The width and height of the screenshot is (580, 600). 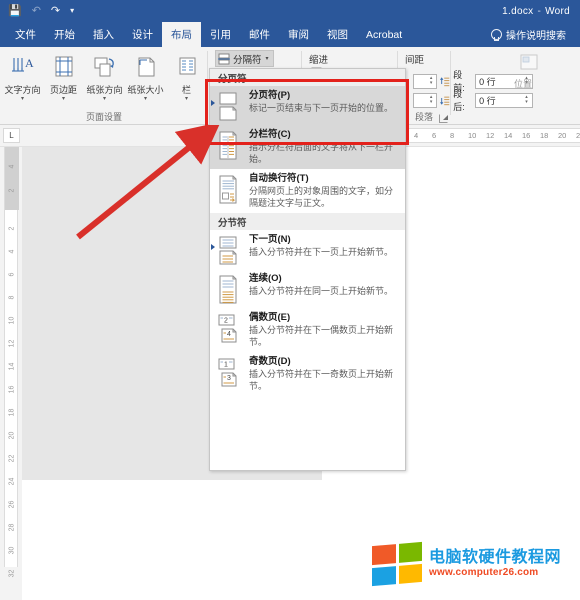 I want to click on menu-item-text: 分栏符(C) 指示分栏符后面的文字将从下一栏开始。, so click(x=324, y=147).